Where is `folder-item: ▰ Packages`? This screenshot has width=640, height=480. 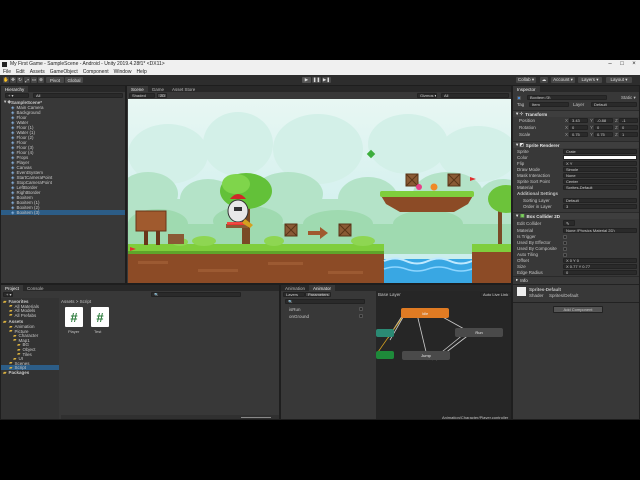
folder-item: ▰ Packages is located at coordinates (30, 373).